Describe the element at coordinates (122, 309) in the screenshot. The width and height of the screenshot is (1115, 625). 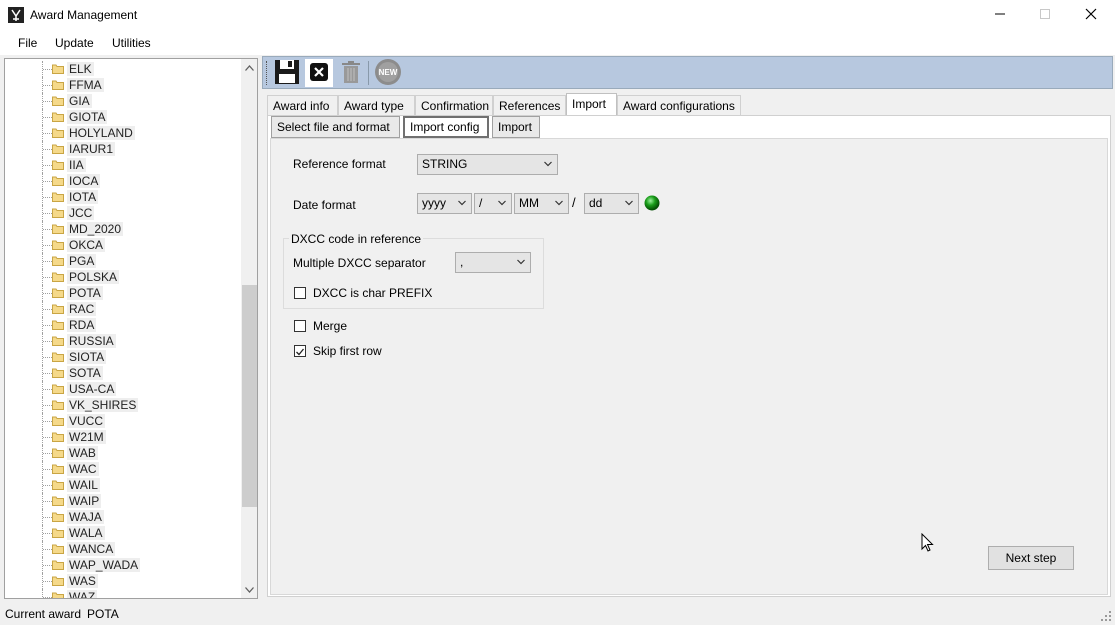
I see `tree-item: RAC` at that location.